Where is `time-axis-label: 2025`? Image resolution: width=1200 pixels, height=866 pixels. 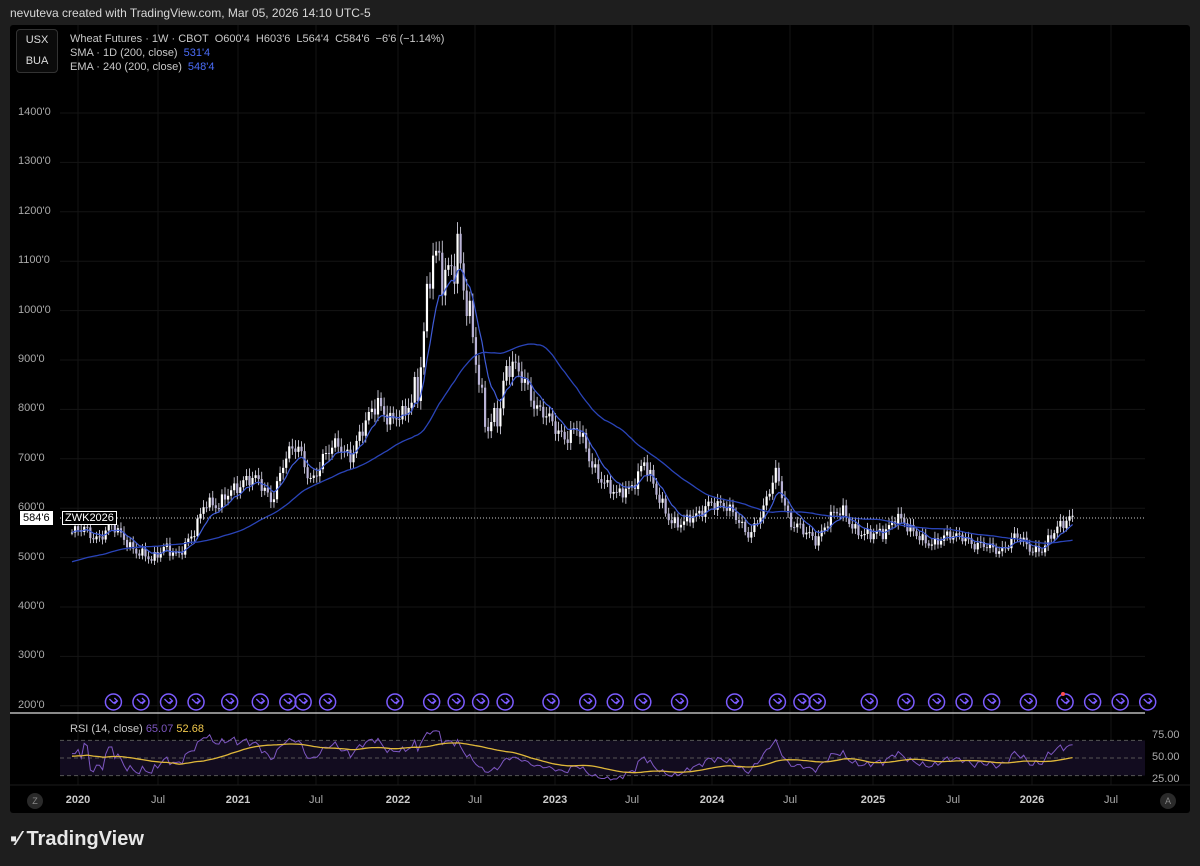 time-axis-label: 2025 is located at coordinates (873, 800).